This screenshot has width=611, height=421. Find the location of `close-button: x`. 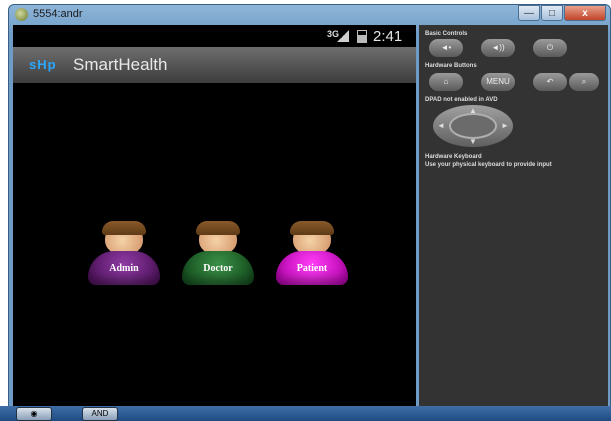

close-button: x is located at coordinates (585, 13).